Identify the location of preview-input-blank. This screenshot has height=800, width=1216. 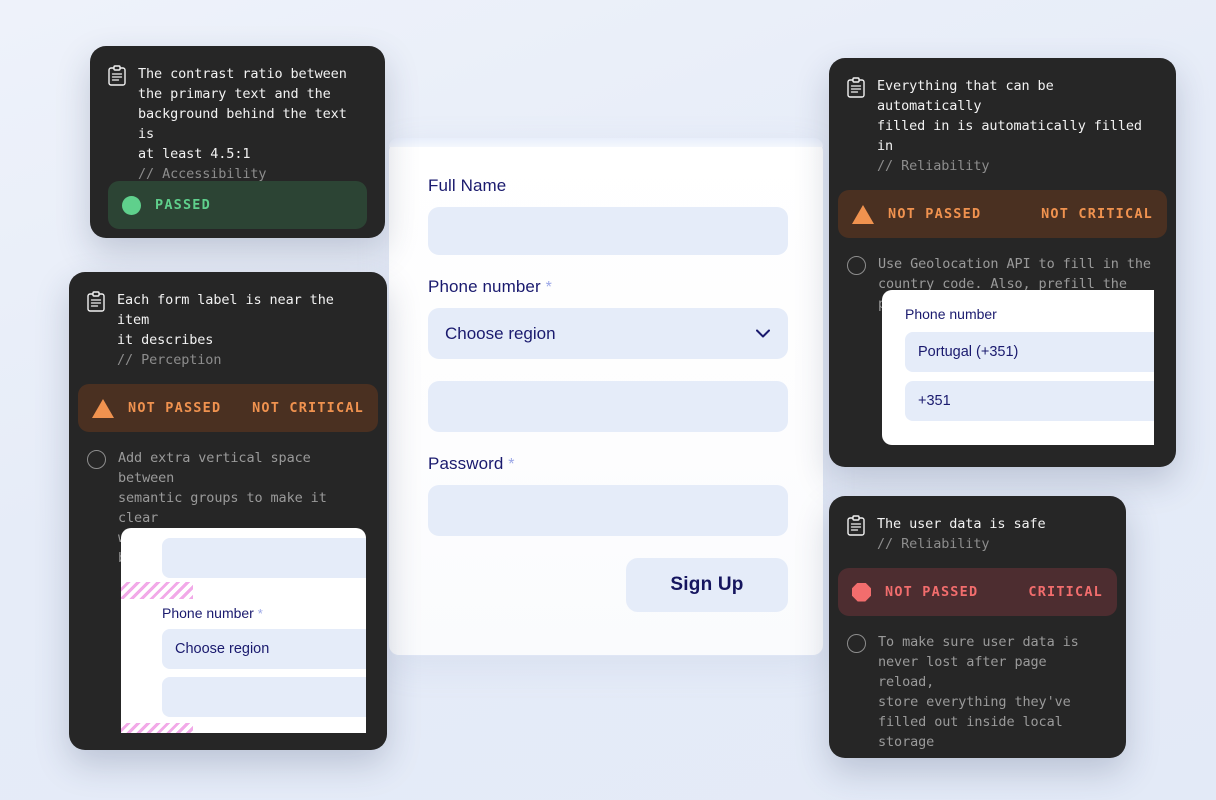
(264, 697).